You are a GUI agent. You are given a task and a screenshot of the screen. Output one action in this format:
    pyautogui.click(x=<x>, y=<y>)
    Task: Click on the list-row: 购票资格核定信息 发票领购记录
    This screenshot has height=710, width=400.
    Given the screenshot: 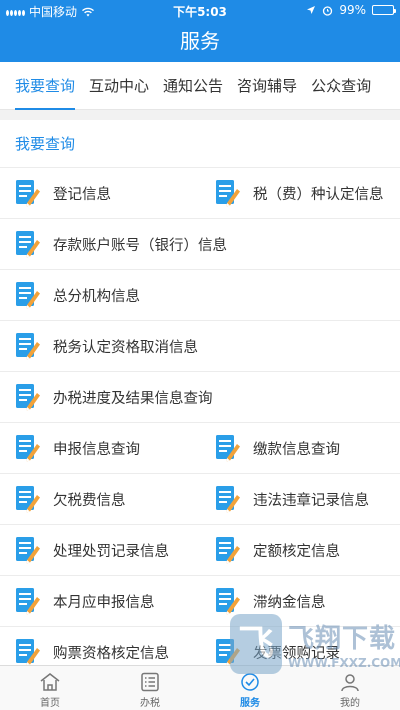 What is the action you would take?
    pyautogui.click(x=200, y=646)
    